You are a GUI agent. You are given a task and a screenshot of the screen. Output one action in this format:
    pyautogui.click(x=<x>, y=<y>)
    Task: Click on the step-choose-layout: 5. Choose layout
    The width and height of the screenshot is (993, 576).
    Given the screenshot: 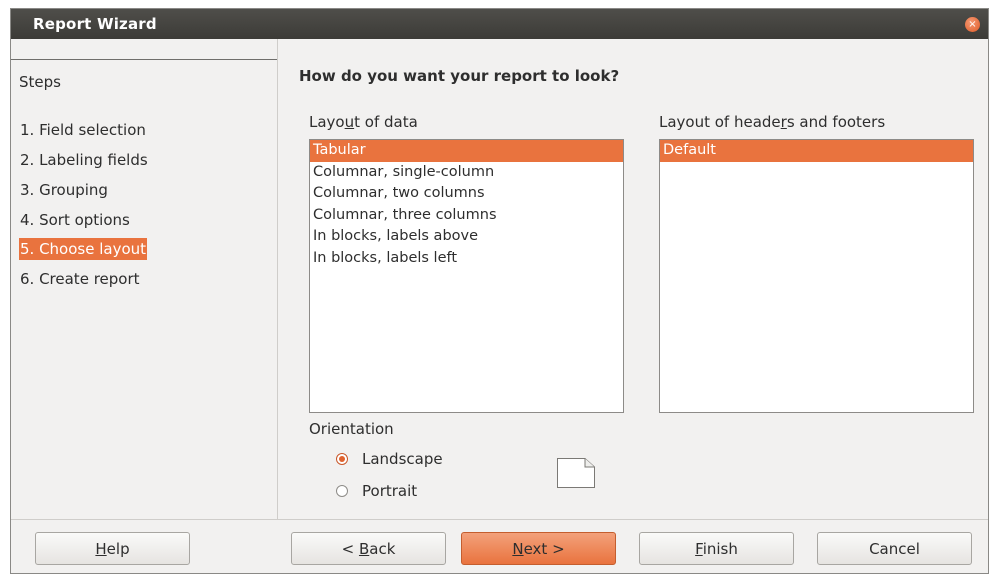 What is the action you would take?
    pyautogui.click(x=83, y=249)
    